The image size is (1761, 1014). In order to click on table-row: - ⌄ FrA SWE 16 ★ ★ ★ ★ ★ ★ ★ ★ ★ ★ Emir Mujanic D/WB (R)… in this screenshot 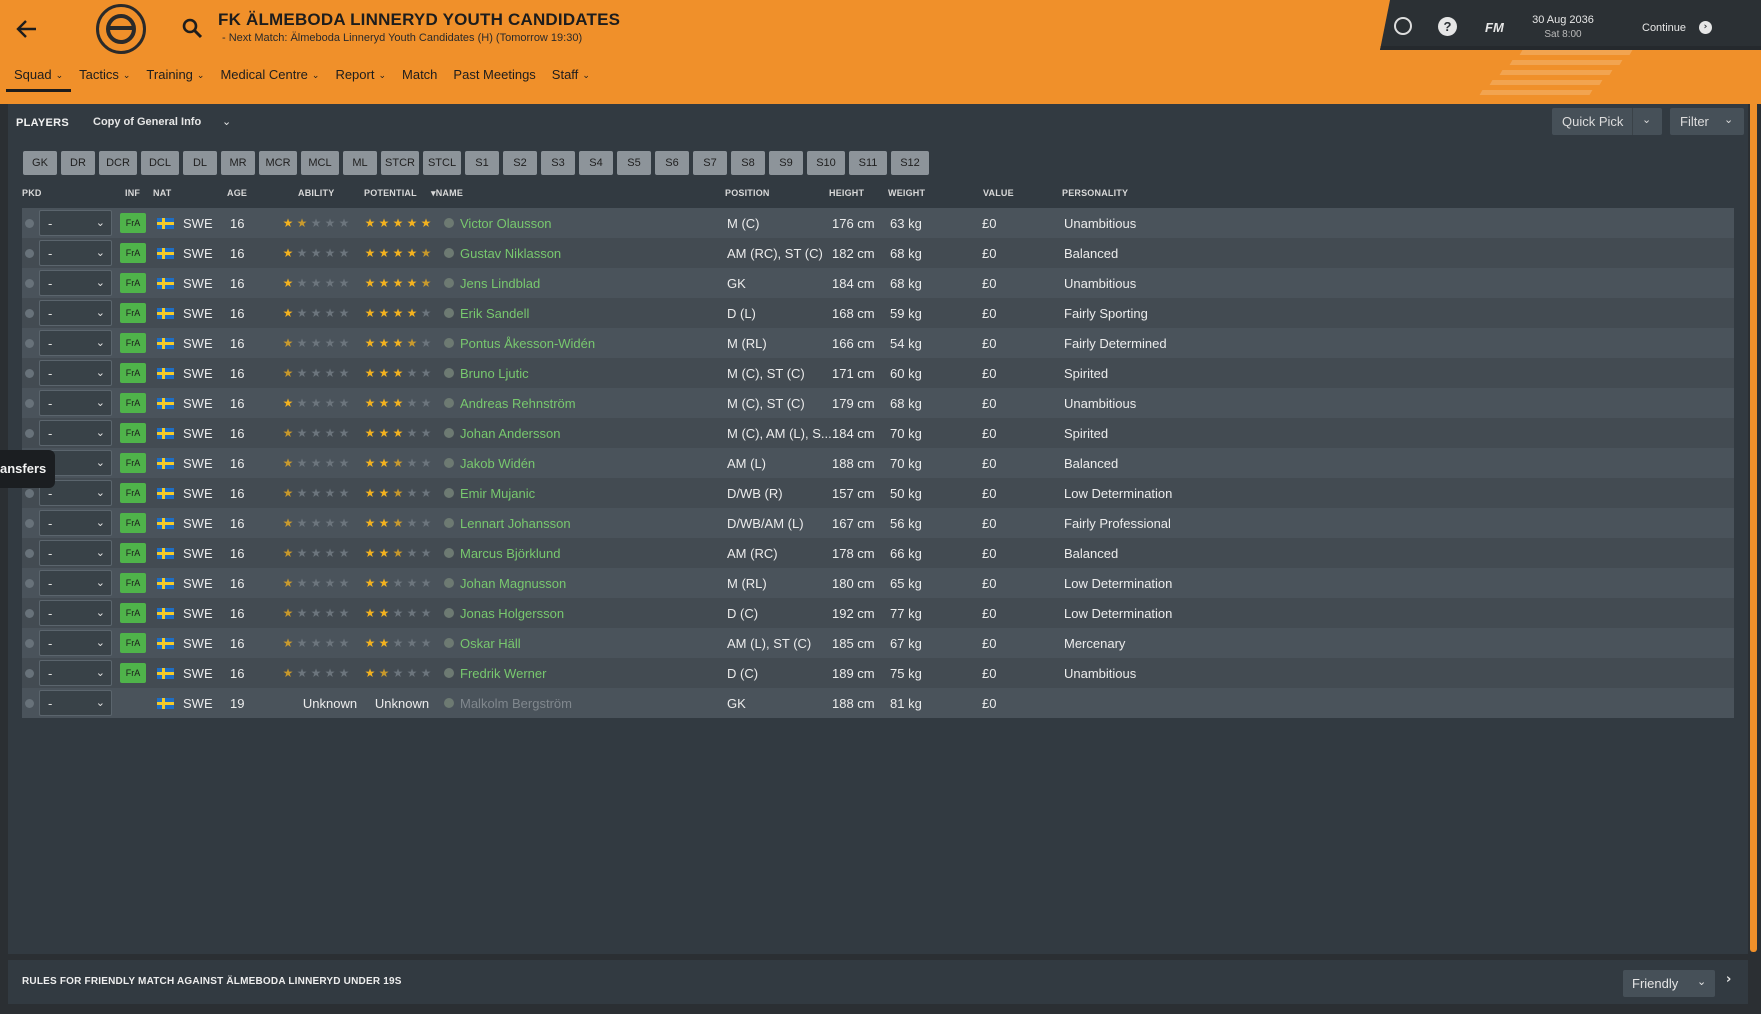, I will do `click(878, 493)`.